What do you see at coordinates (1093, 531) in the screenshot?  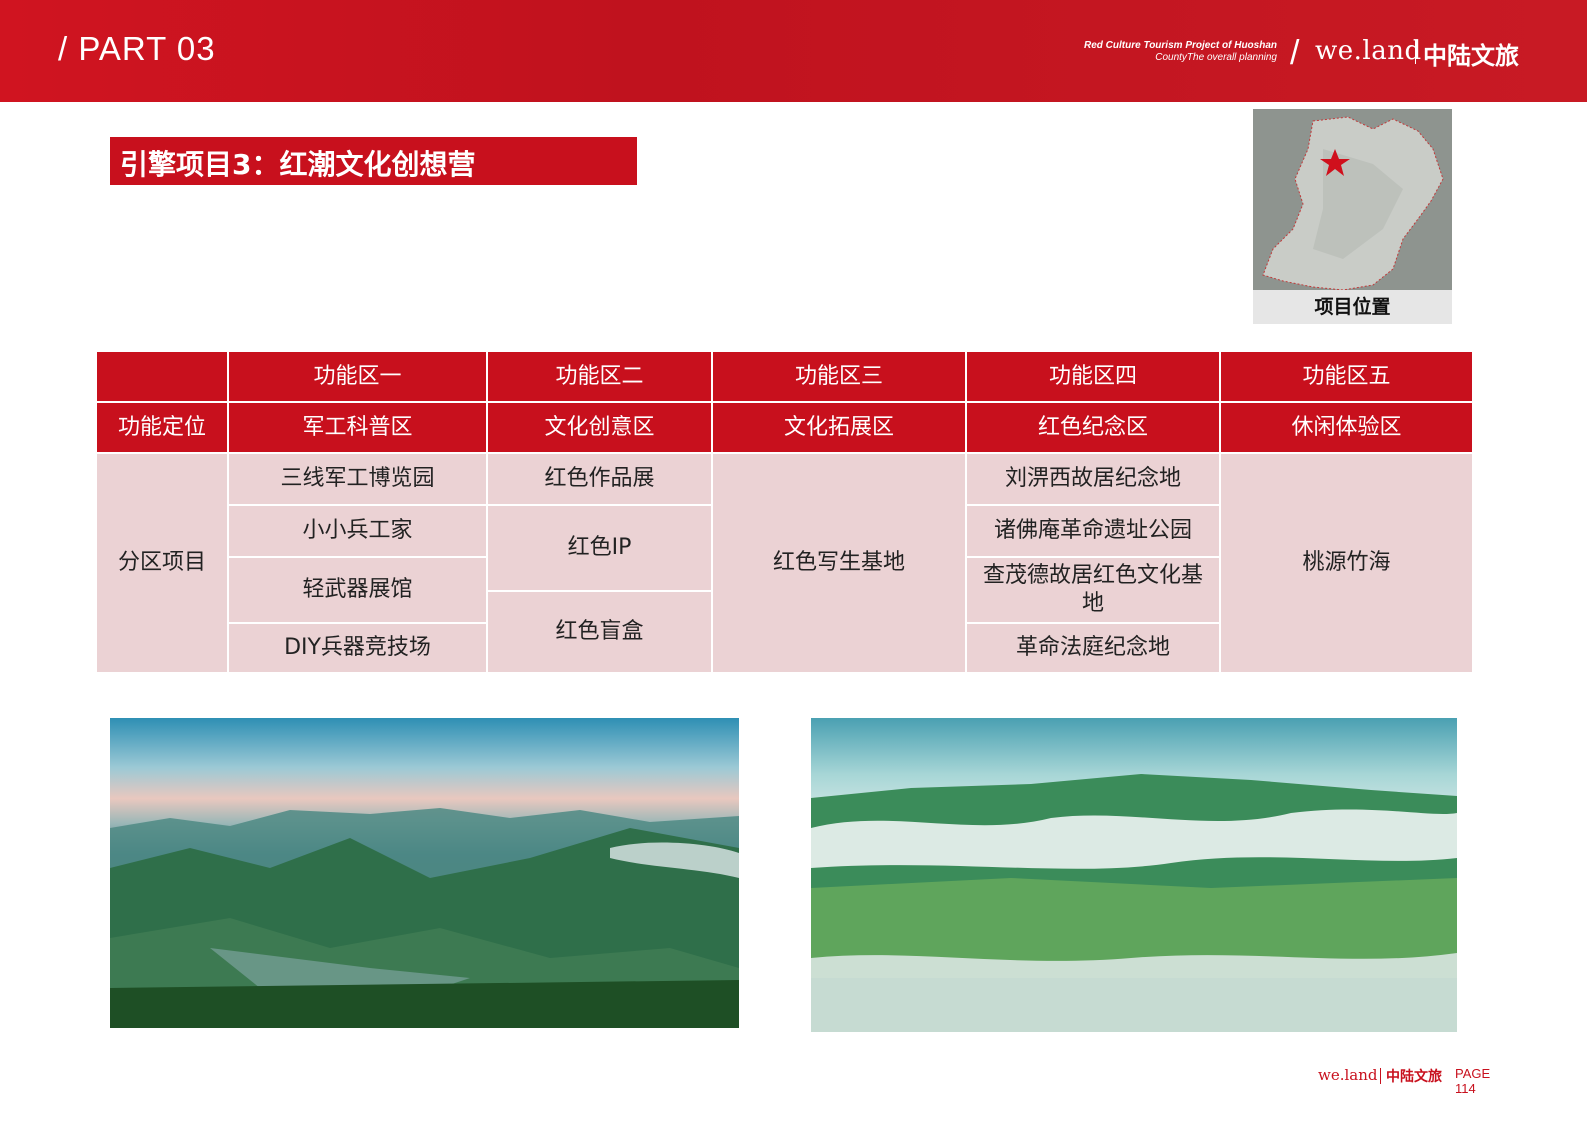 I see `zone4-item: 诸佛庵革命遗址公园` at bounding box center [1093, 531].